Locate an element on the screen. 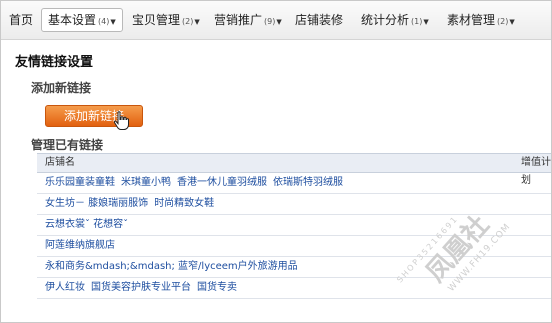 Image resolution: width=552 pixels, height=323 pixels. shop-link: 伊人红妆 is located at coordinates (65, 287).